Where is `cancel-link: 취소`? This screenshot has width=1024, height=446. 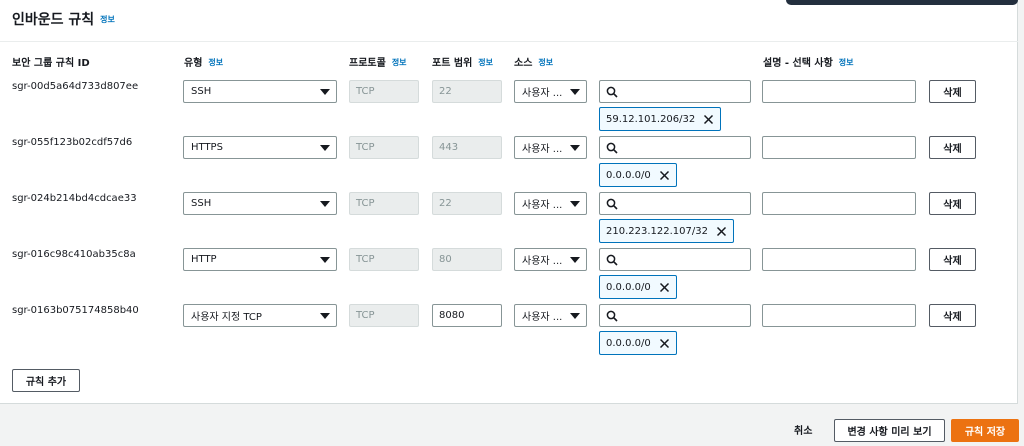
cancel-link: 취소 is located at coordinates (803, 429).